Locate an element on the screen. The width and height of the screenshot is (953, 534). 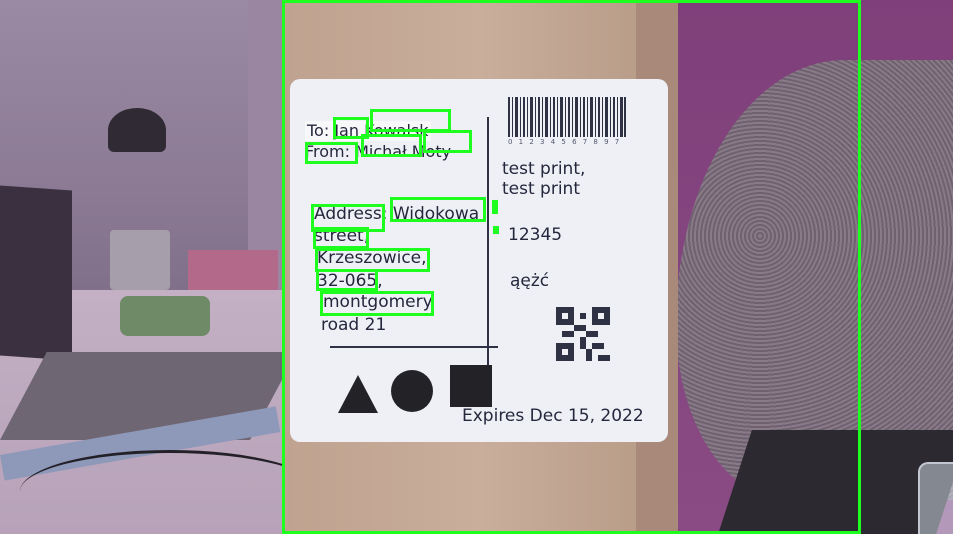
books-stack is located at coordinates (233, 270).